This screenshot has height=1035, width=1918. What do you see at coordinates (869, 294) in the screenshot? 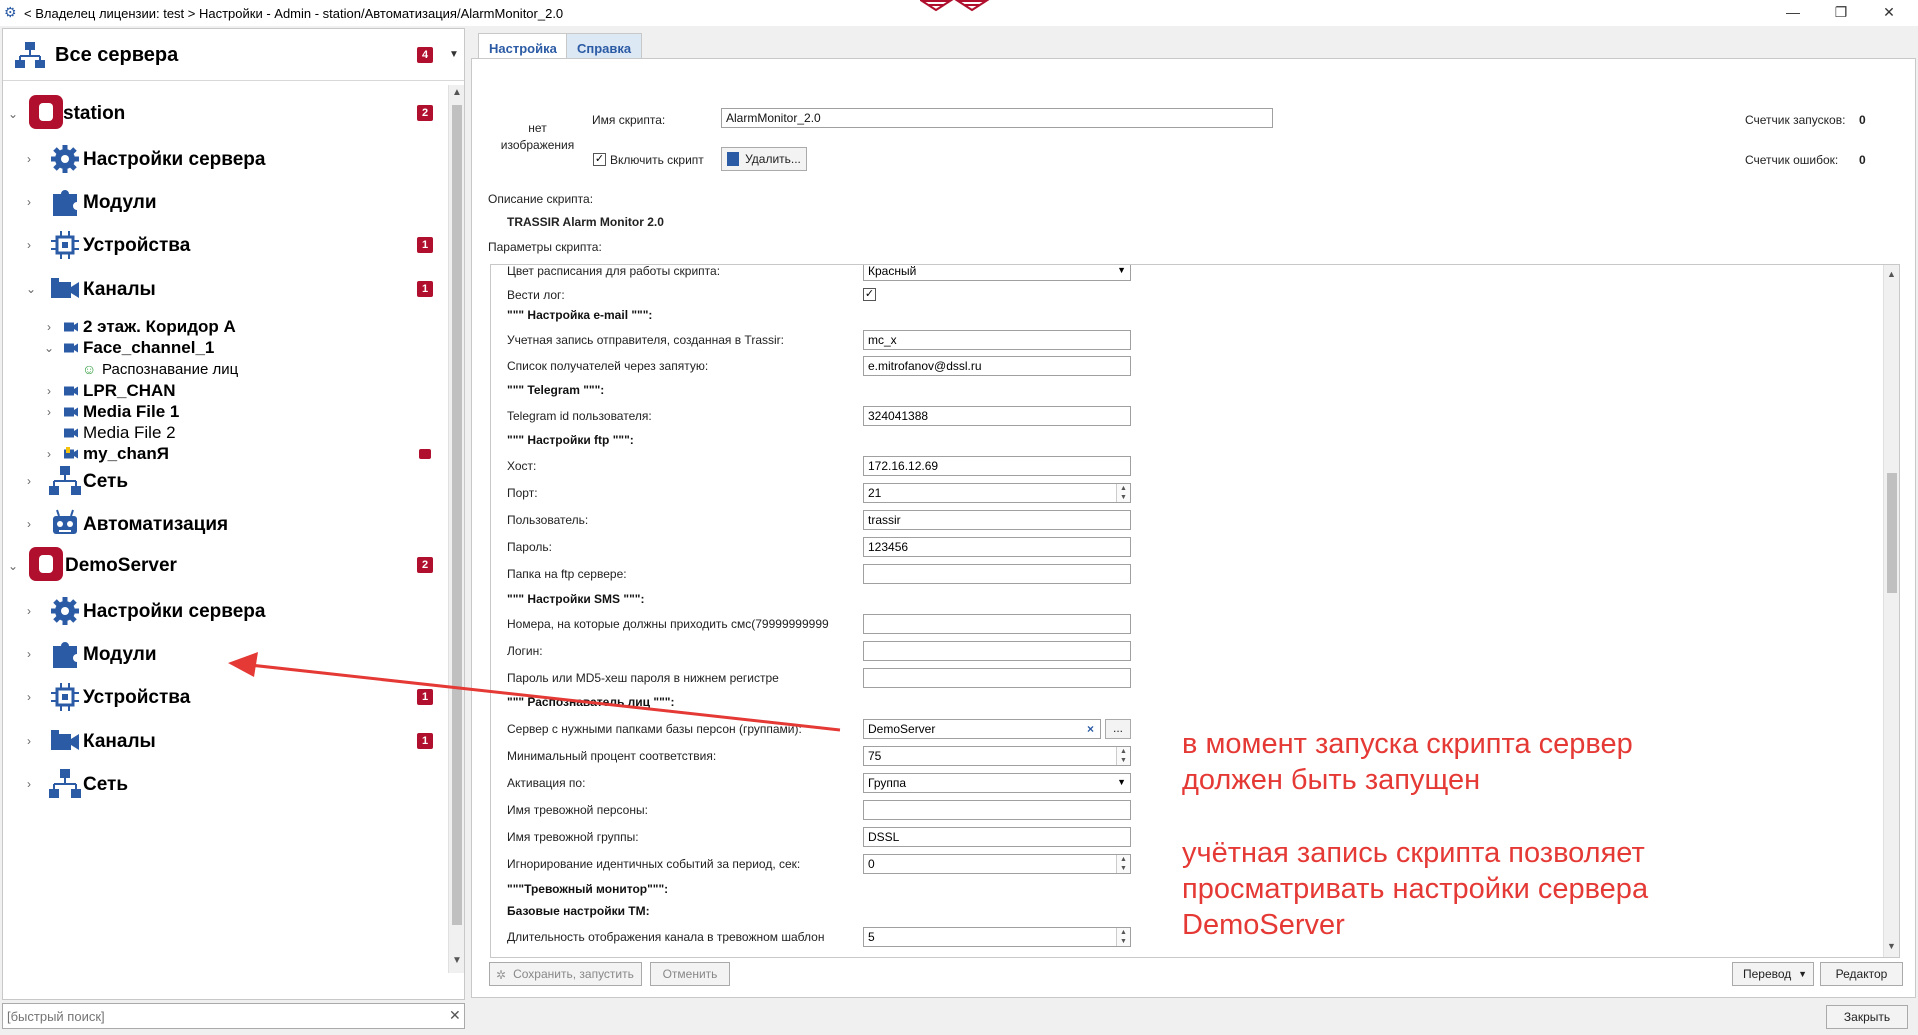
I see `log-checkbox: ✓` at bounding box center [869, 294].